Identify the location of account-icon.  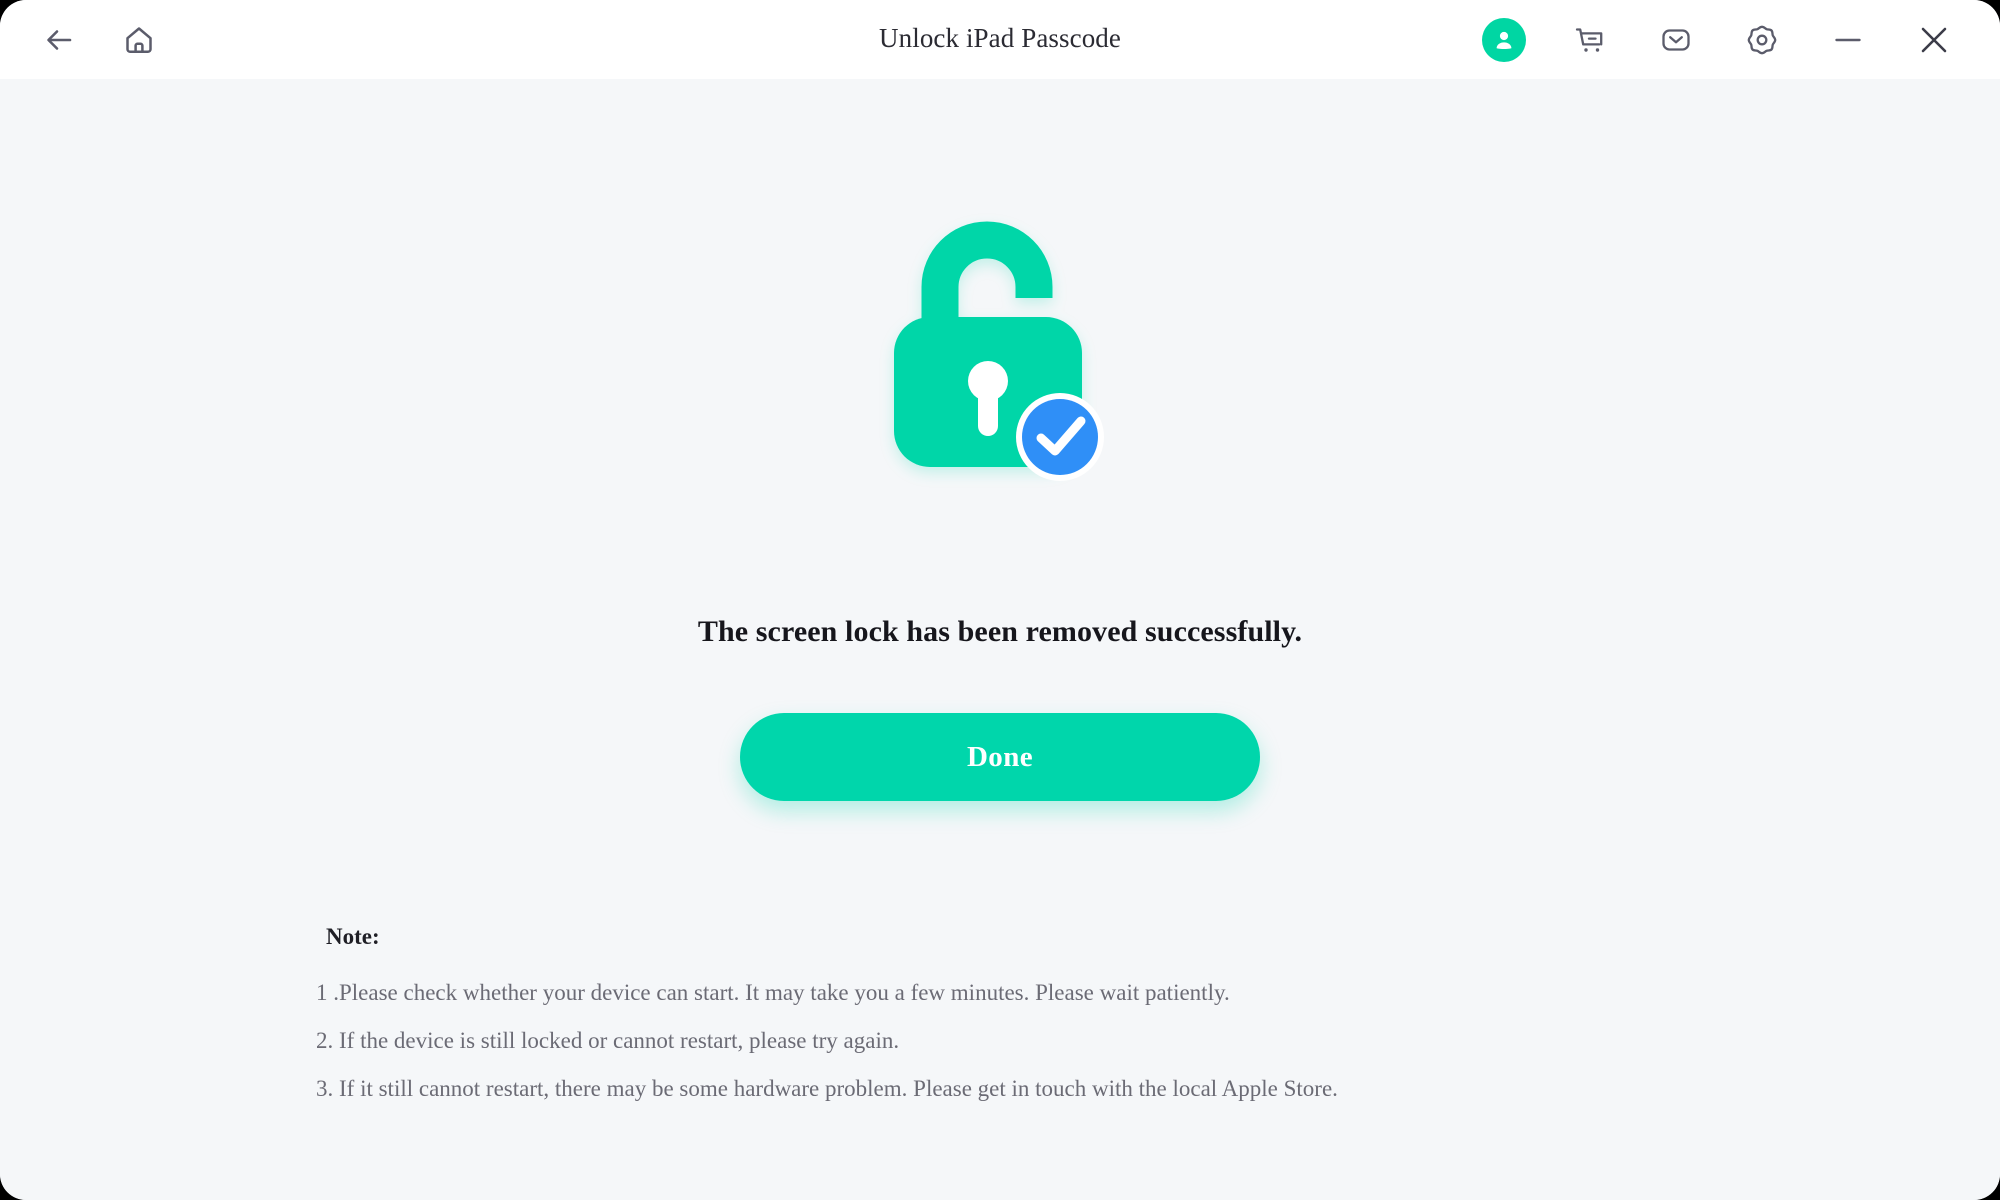
(1504, 39).